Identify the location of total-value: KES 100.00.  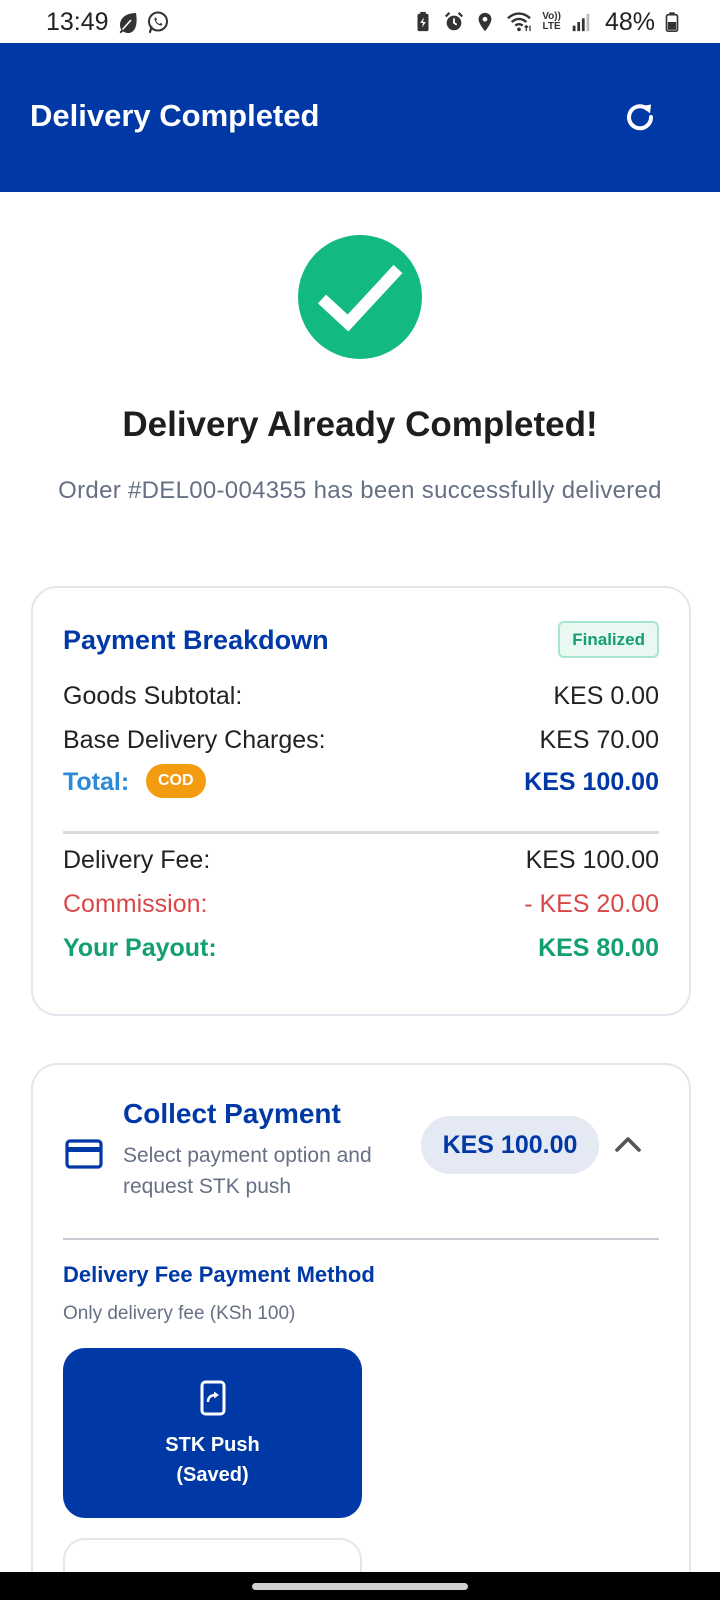
(591, 782).